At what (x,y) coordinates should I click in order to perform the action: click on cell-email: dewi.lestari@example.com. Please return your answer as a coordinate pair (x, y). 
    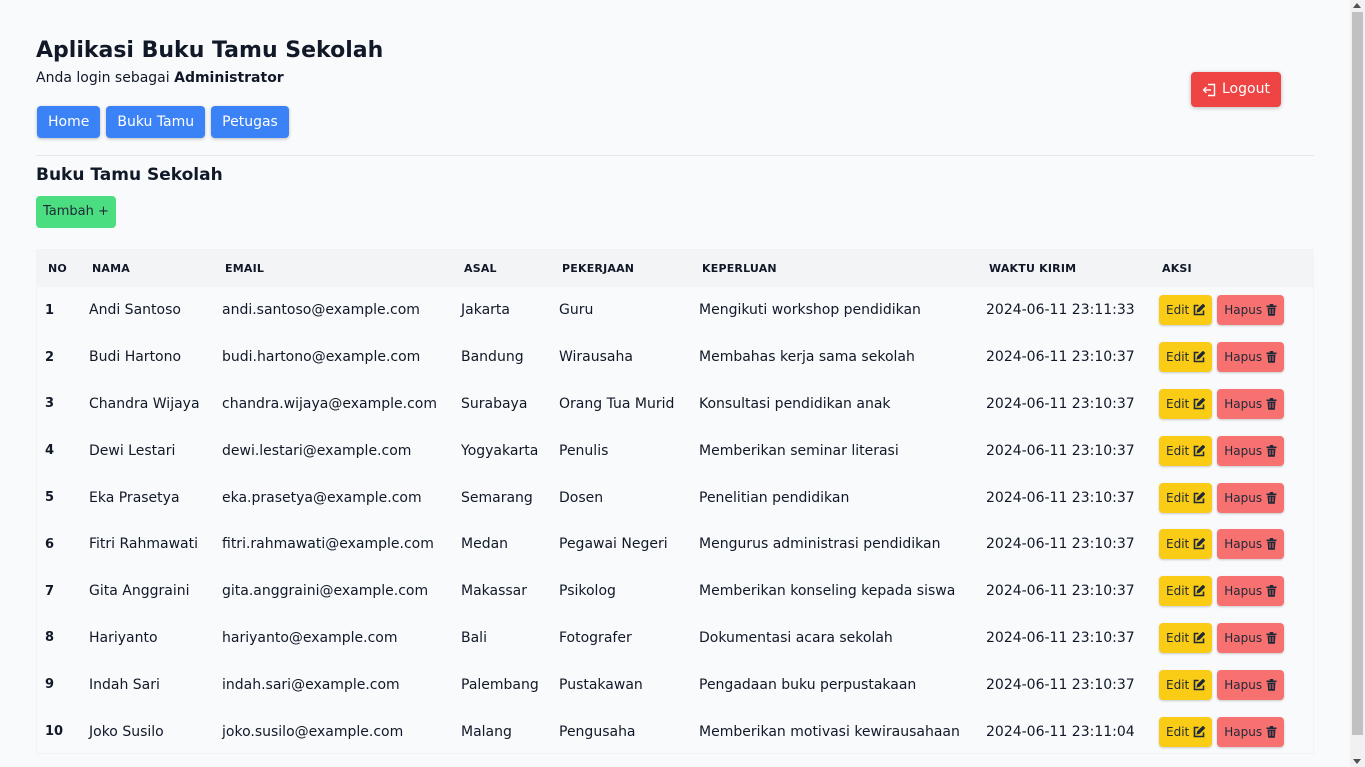
    Looking at the image, I should click on (317, 450).